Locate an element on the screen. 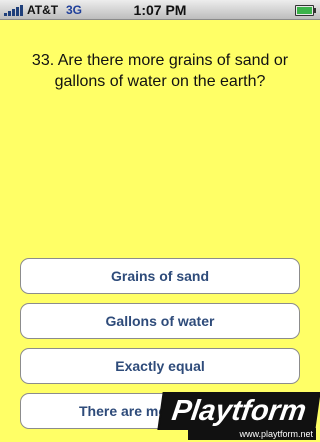 The width and height of the screenshot is (320, 442). answer-button-grains-of-sand: Grains of sand is located at coordinates (160, 276).